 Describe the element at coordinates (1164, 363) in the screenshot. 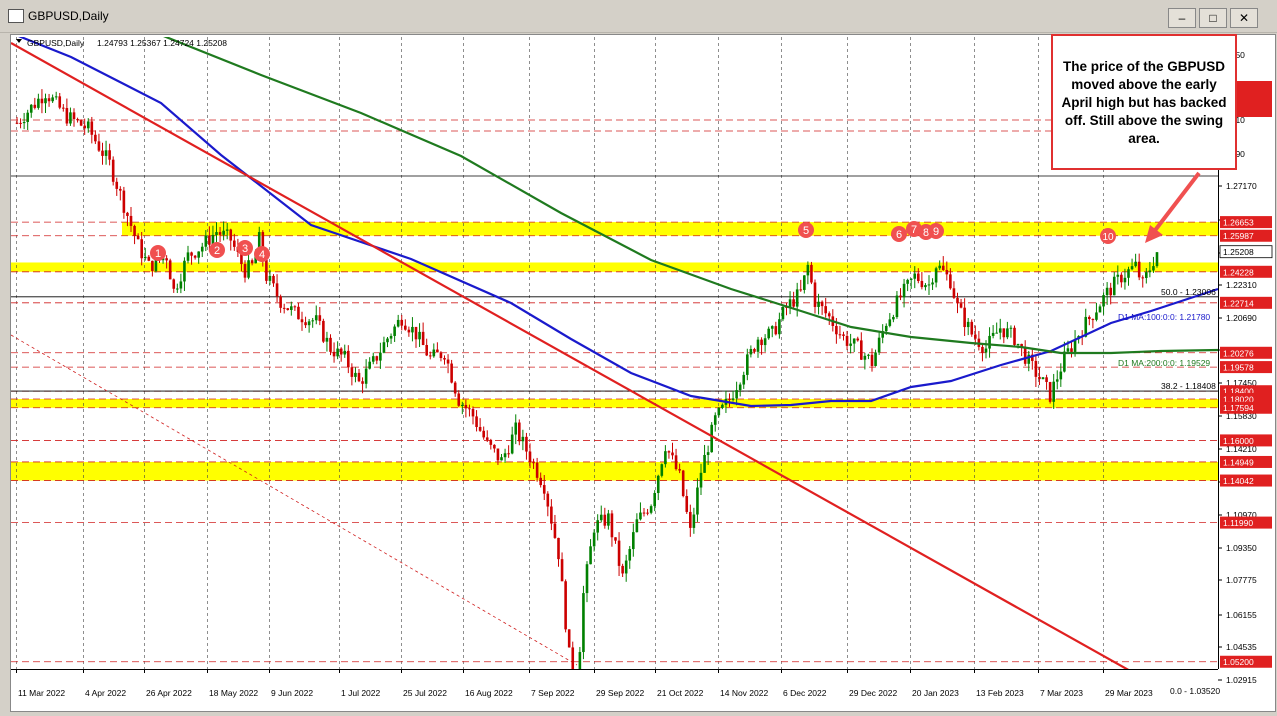

I see `indicator-label: D1 MA:200:0:0: 1.19529` at that location.